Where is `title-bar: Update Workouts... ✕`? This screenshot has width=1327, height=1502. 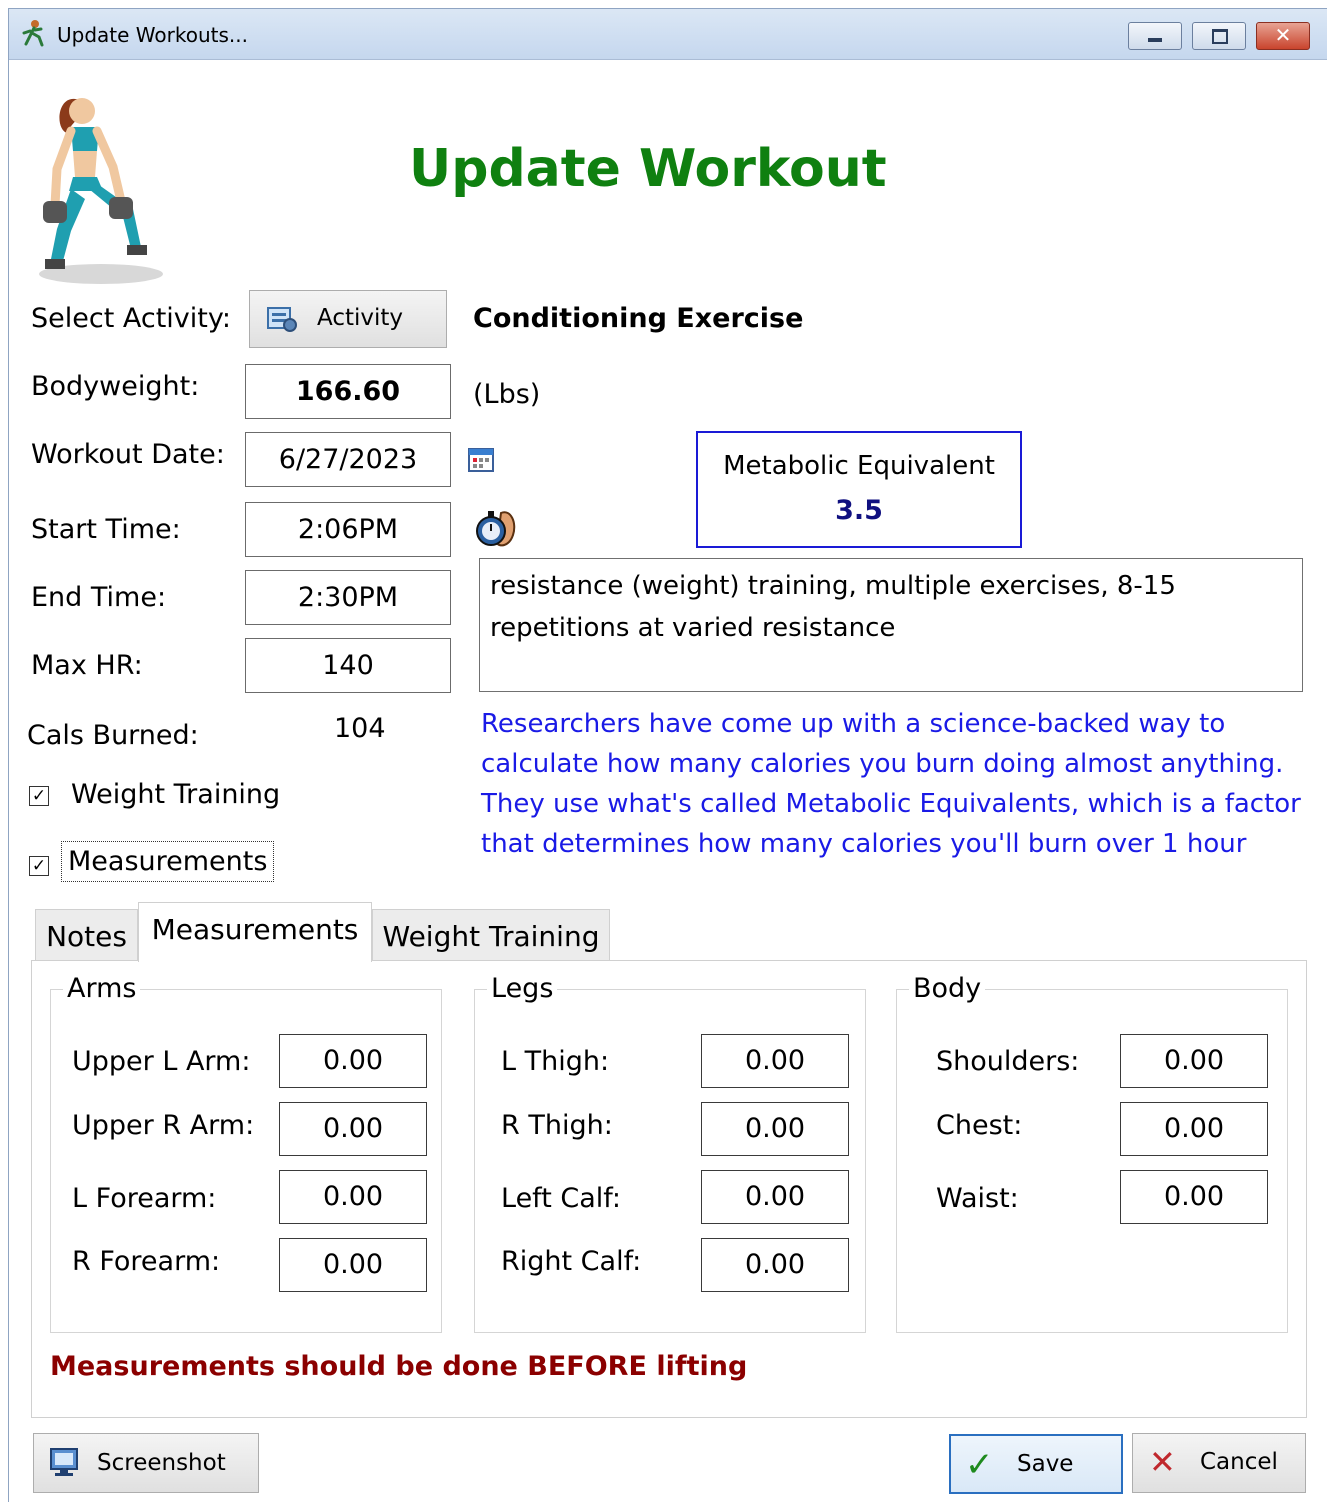
title-bar: Update Workouts... ✕ is located at coordinates (668, 34).